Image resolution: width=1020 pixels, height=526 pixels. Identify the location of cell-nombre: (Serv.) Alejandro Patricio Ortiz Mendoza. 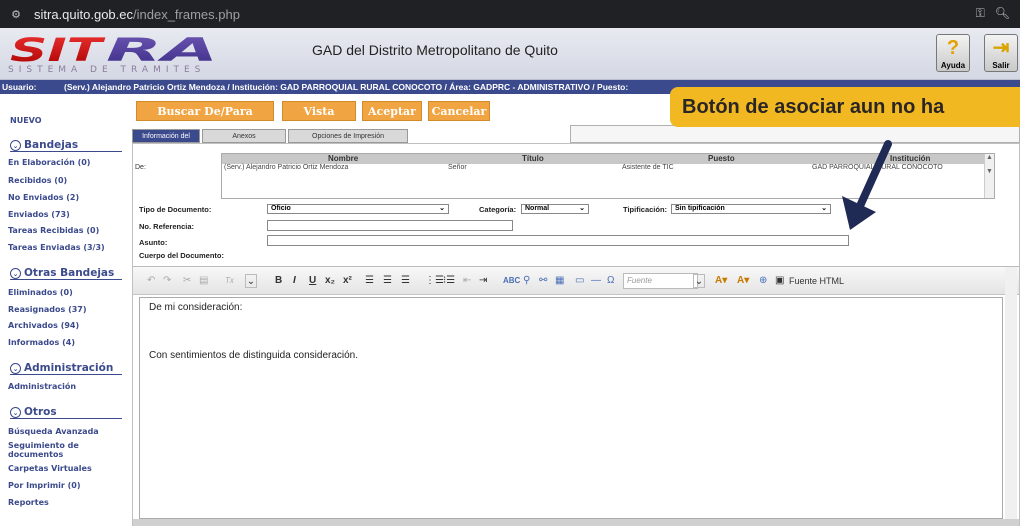
(286, 167).